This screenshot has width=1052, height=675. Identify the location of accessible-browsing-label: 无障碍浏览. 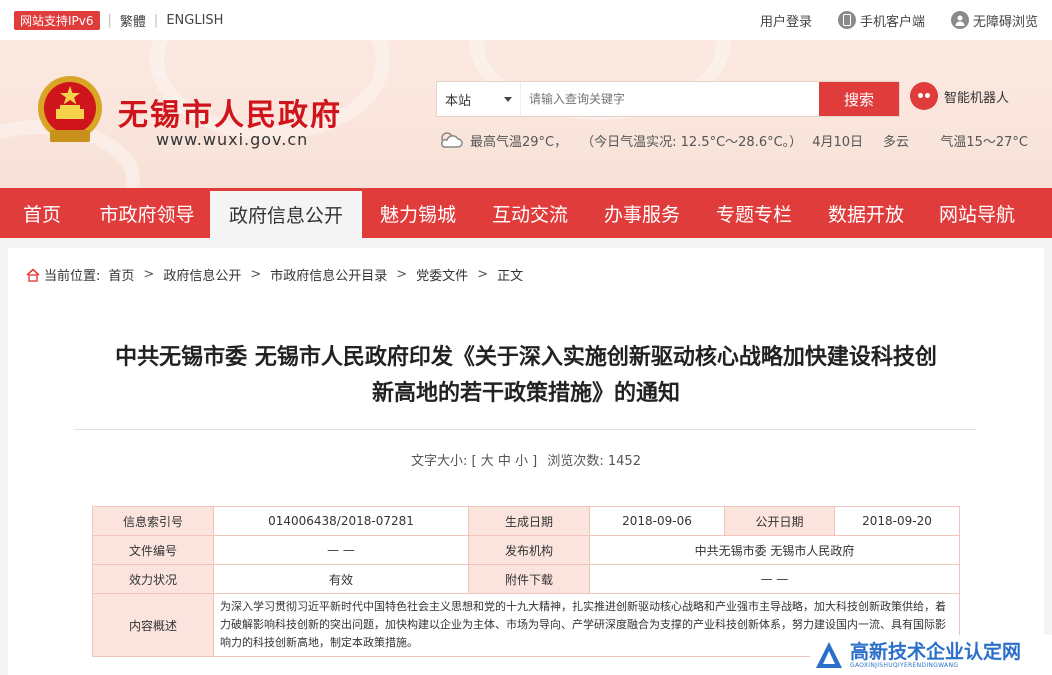
(1005, 22).